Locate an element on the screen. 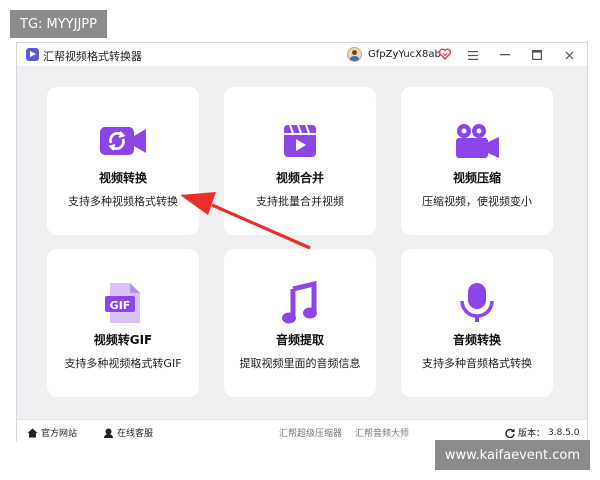 The height and width of the screenshot is (480, 600). video-camera-icon is located at coordinates (477, 141).